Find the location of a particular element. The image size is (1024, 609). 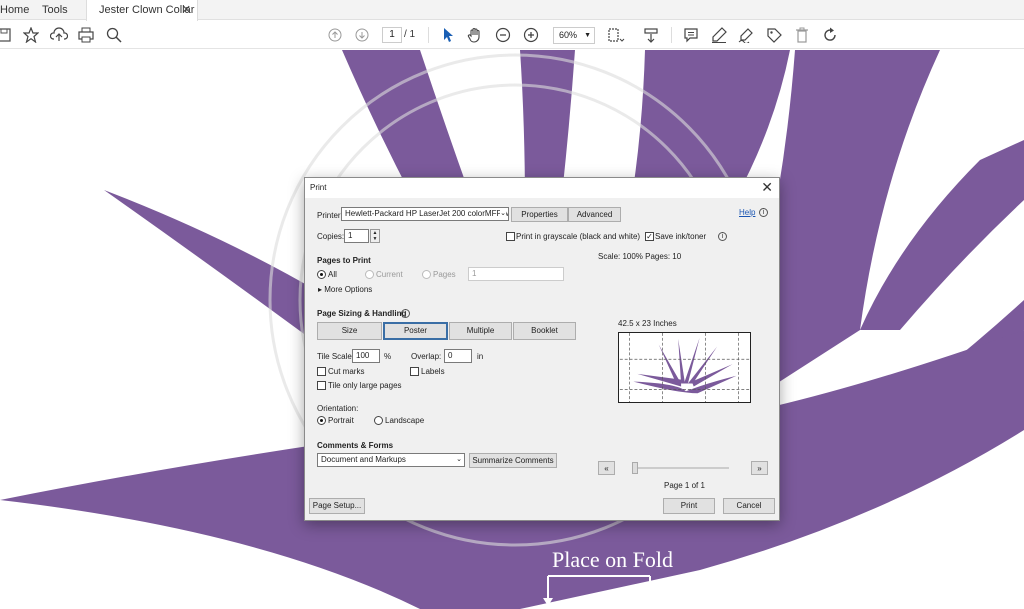

fold-arrow-right-icon is located at coordinates (650, 602).